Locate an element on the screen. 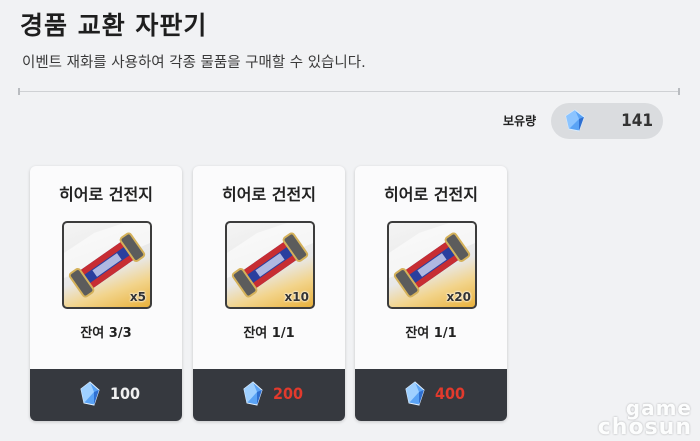 This screenshot has width=700, height=441. item-price: 400 is located at coordinates (450, 393).